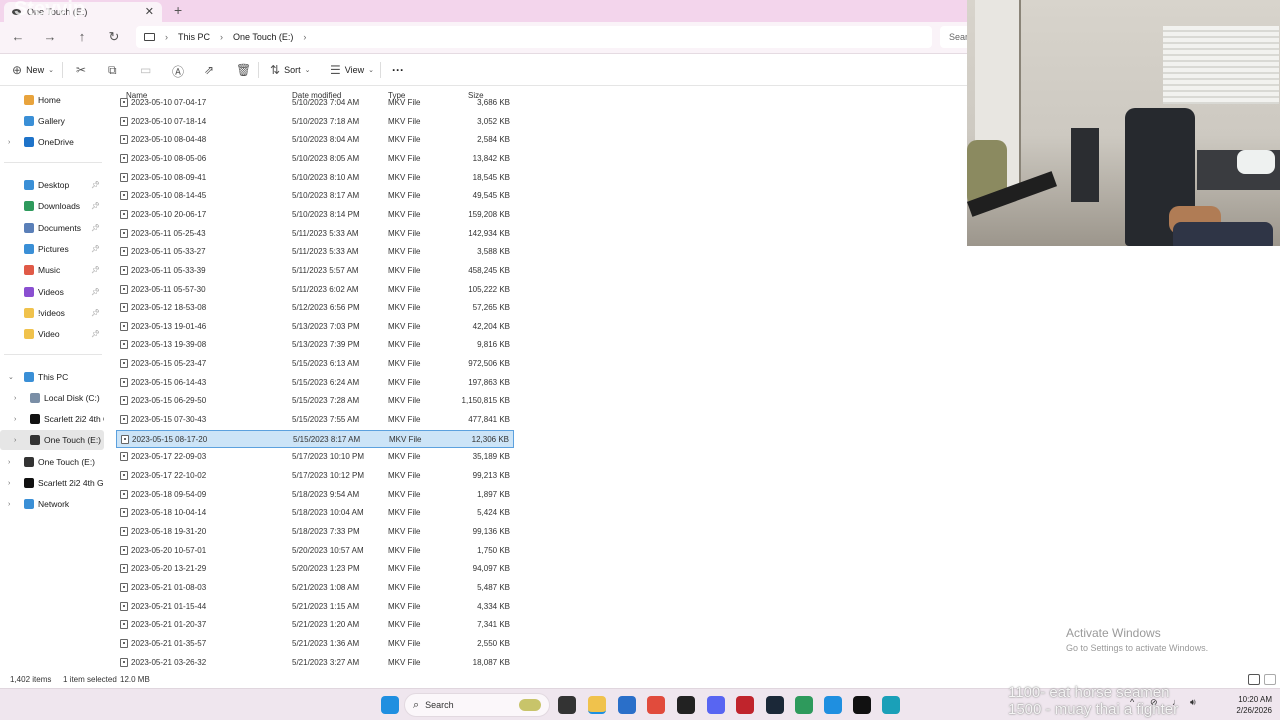 The width and height of the screenshot is (1280, 720). What do you see at coordinates (52, 185) in the screenshot?
I see `sidebar-item-desktop: Desktop 📌︎` at bounding box center [52, 185].